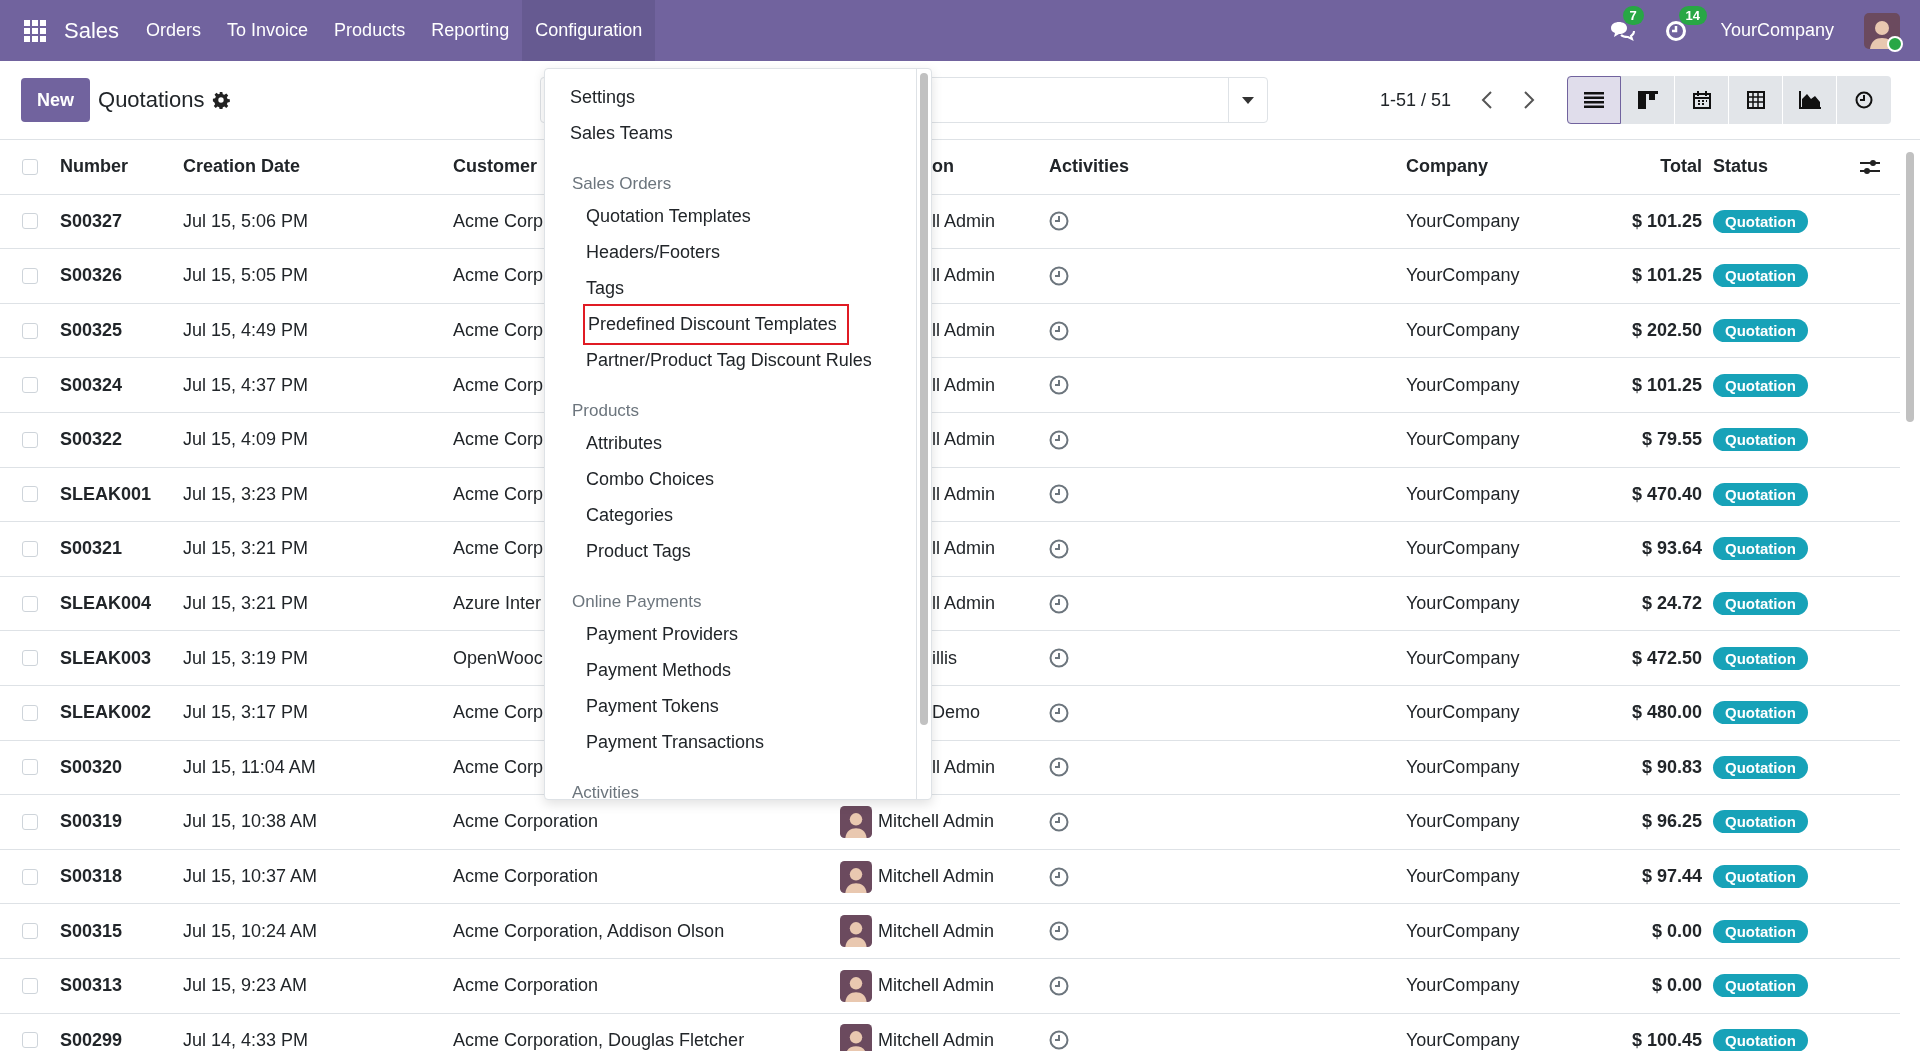 The width and height of the screenshot is (1920, 1051). What do you see at coordinates (647, 634) in the screenshot?
I see `dropdown-item: Payment Providers` at bounding box center [647, 634].